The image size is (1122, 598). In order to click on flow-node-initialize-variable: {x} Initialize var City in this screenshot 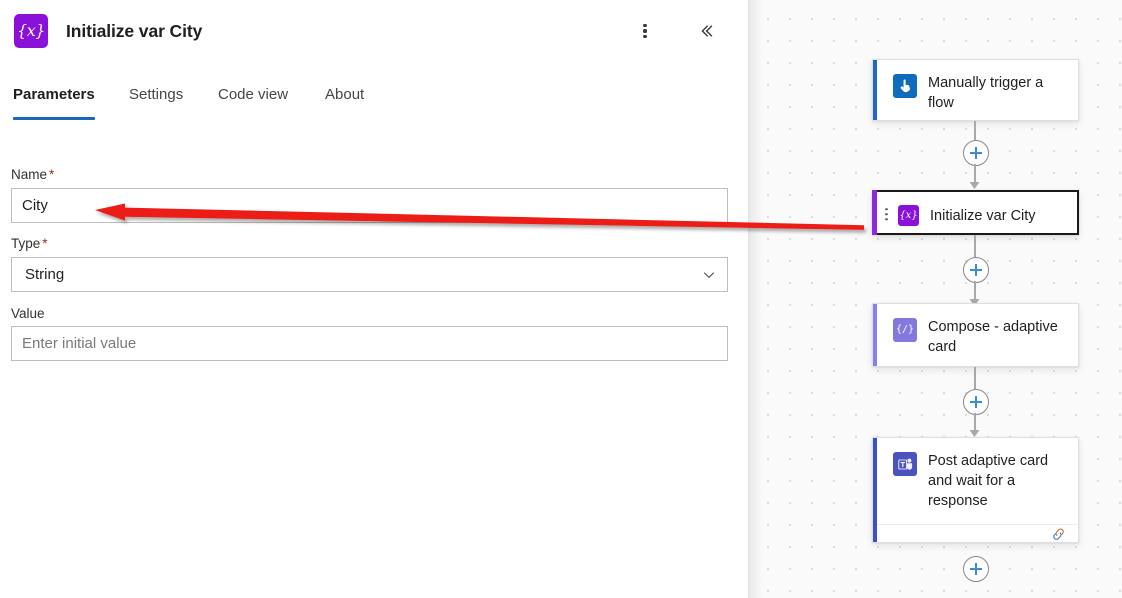, I will do `click(975, 212)`.